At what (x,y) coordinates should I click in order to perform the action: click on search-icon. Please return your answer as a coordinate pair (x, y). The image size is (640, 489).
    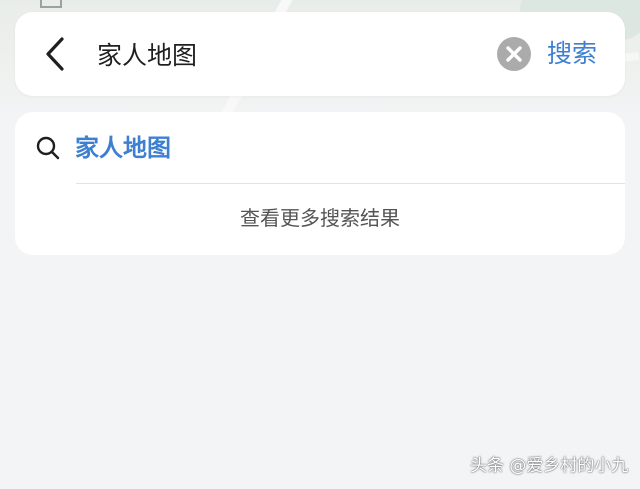
    Looking at the image, I should click on (48, 148).